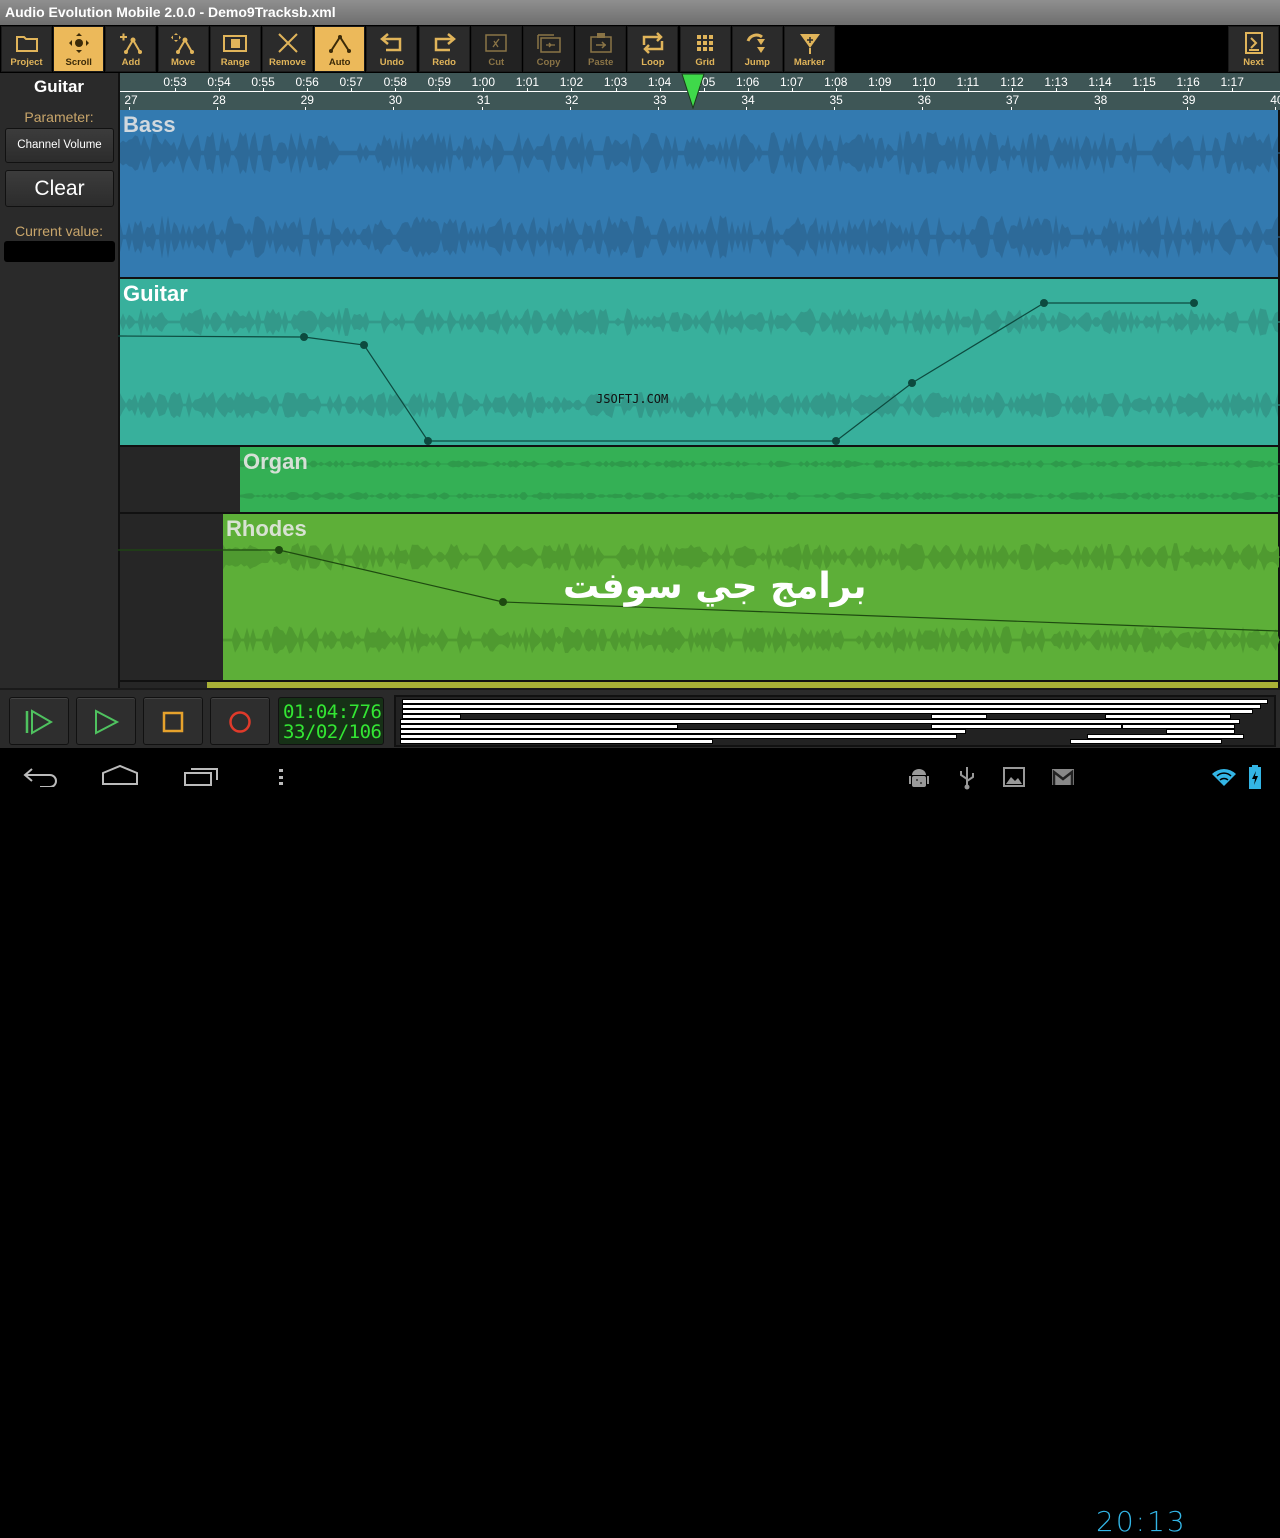 This screenshot has height=1538, width=1280. Describe the element at coordinates (40, 777) in the screenshot. I see `back-icon` at that location.